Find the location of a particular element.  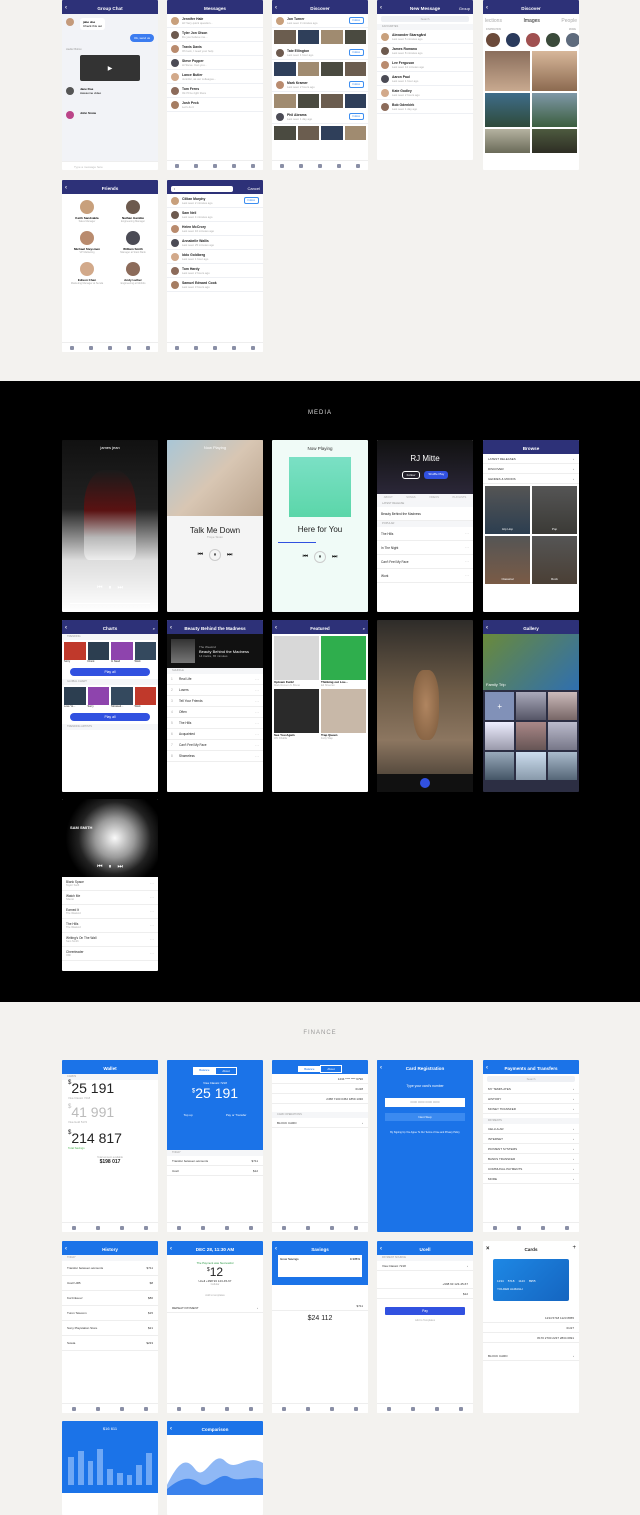

friend-card: Nathan Gamble Engineering Manager is located at coordinates (133, 210).